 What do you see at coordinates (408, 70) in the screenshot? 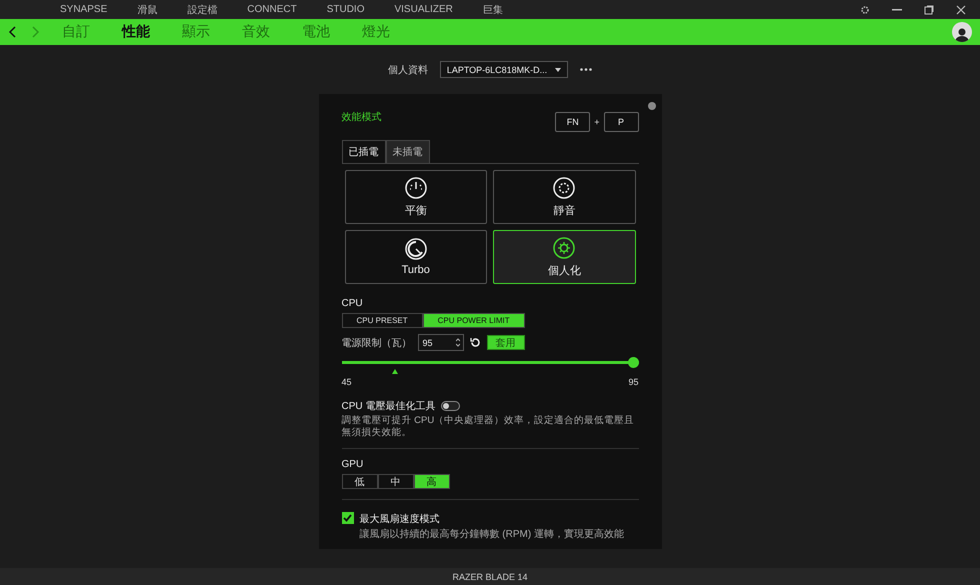
I see `profile-label: 個人資料` at bounding box center [408, 70].